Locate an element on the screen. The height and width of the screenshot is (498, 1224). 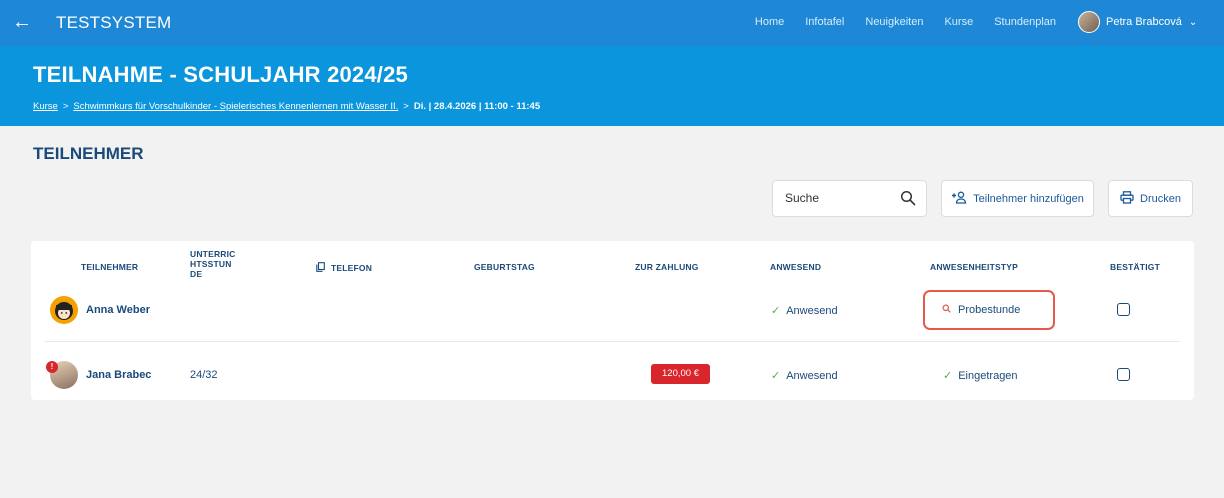
breadcrumb-current: Di. | 28.4.2026 | 11:00 - 11:45 is located at coordinates (477, 106).